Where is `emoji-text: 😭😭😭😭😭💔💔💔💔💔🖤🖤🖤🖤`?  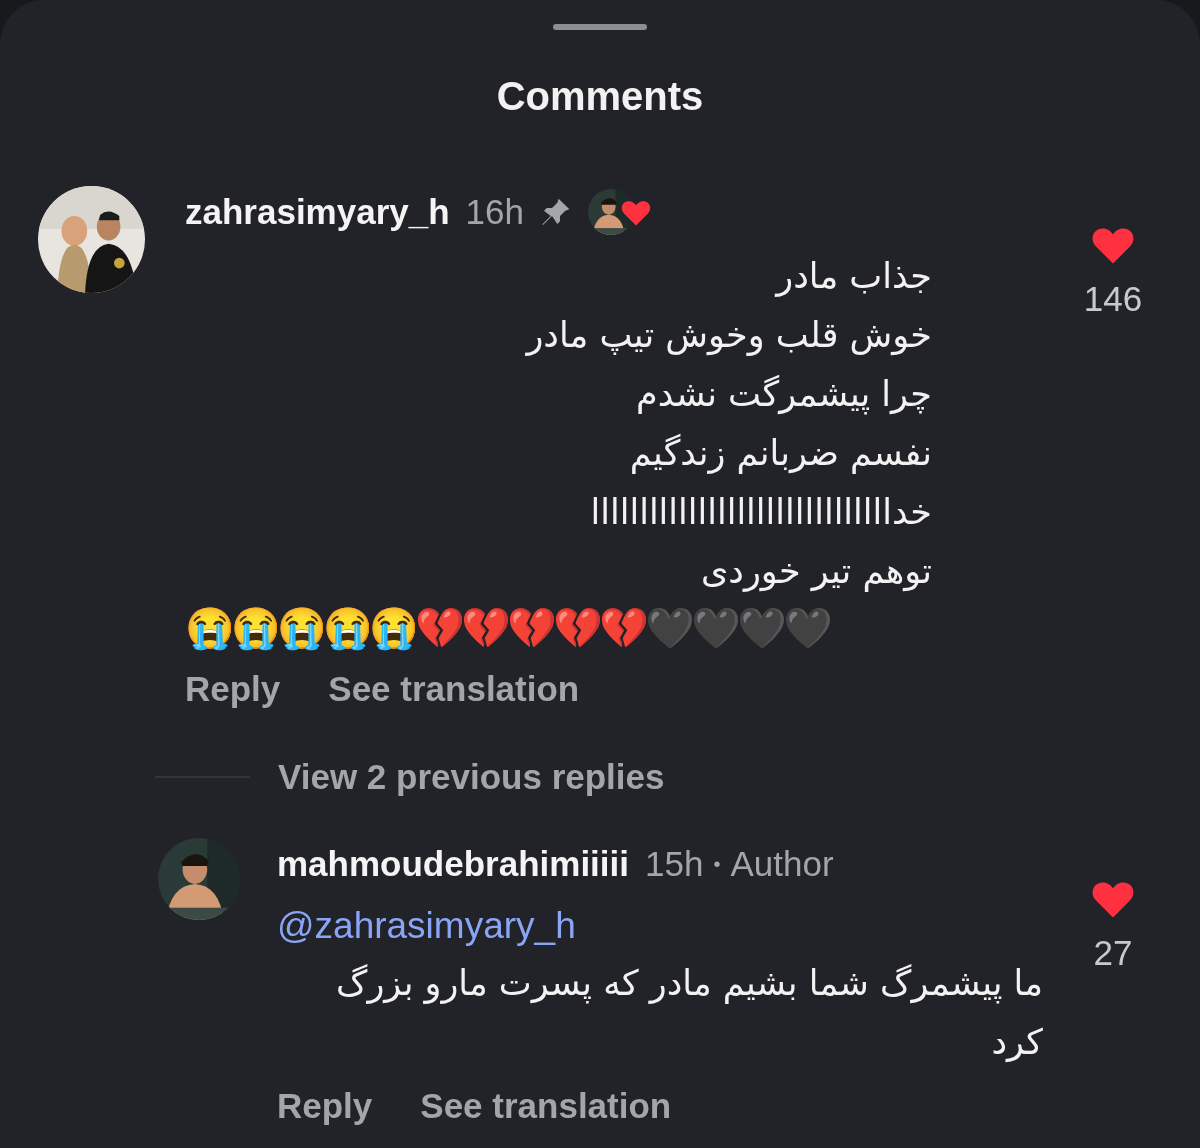 emoji-text: 😭😭😭😭😭💔💔💔💔💔🖤🖤🖤🖤 is located at coordinates (508, 628).